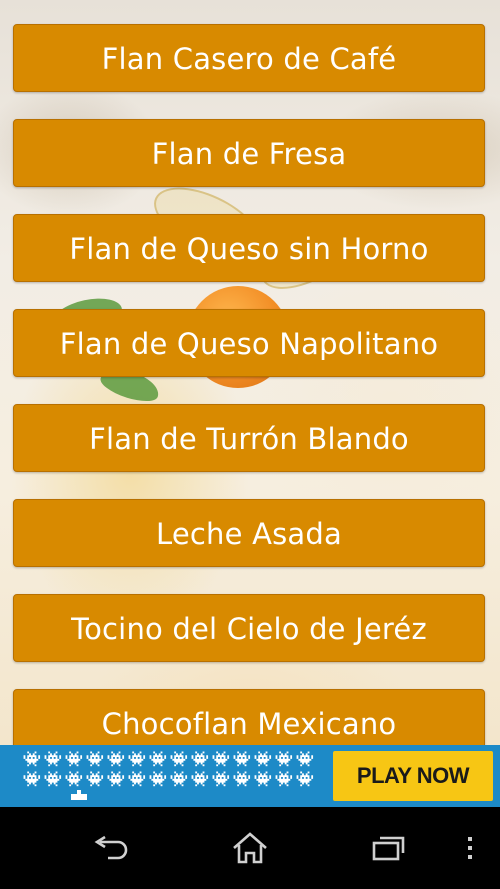 The width and height of the screenshot is (500, 889). Describe the element at coordinates (249, 343) in the screenshot. I see `recipe-button-flan-de-queso-napolitano: Flan de Queso Napolitano` at that location.